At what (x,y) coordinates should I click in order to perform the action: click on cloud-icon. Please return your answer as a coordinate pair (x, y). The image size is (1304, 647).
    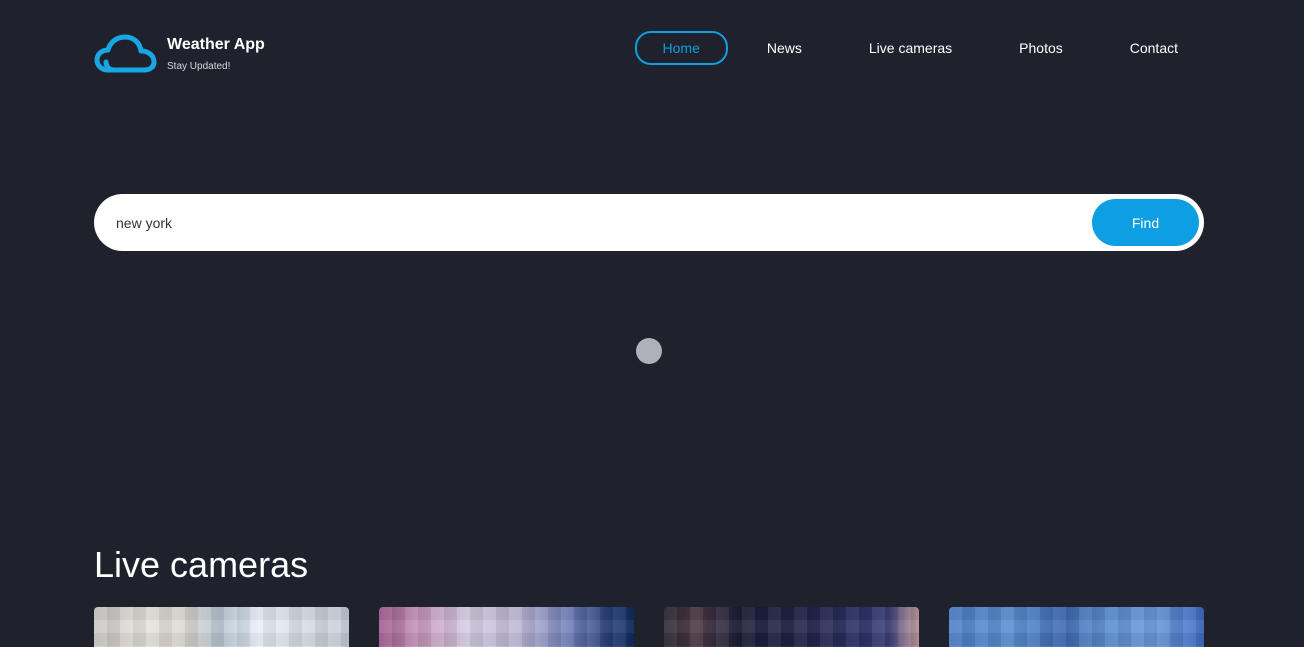
    Looking at the image, I should click on (126, 54).